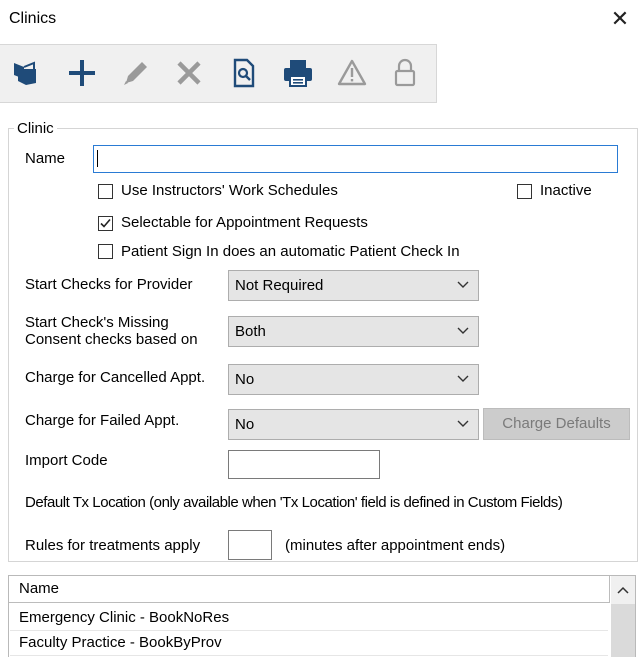 Image resolution: width=643 pixels, height=657 pixels. What do you see at coordinates (109, 284) in the screenshot?
I see `start-checks-label: Start Checks for Provider` at bounding box center [109, 284].